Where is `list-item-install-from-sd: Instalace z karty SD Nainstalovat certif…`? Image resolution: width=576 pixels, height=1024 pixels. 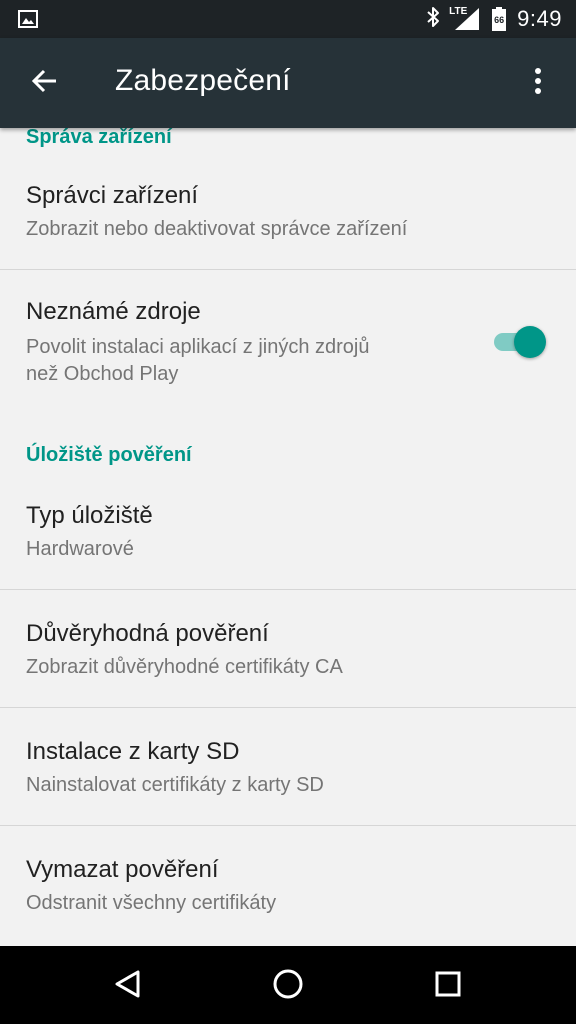
list-item-install-from-sd: Instalace z karty SD Nainstalovat certif… is located at coordinates (288, 766).